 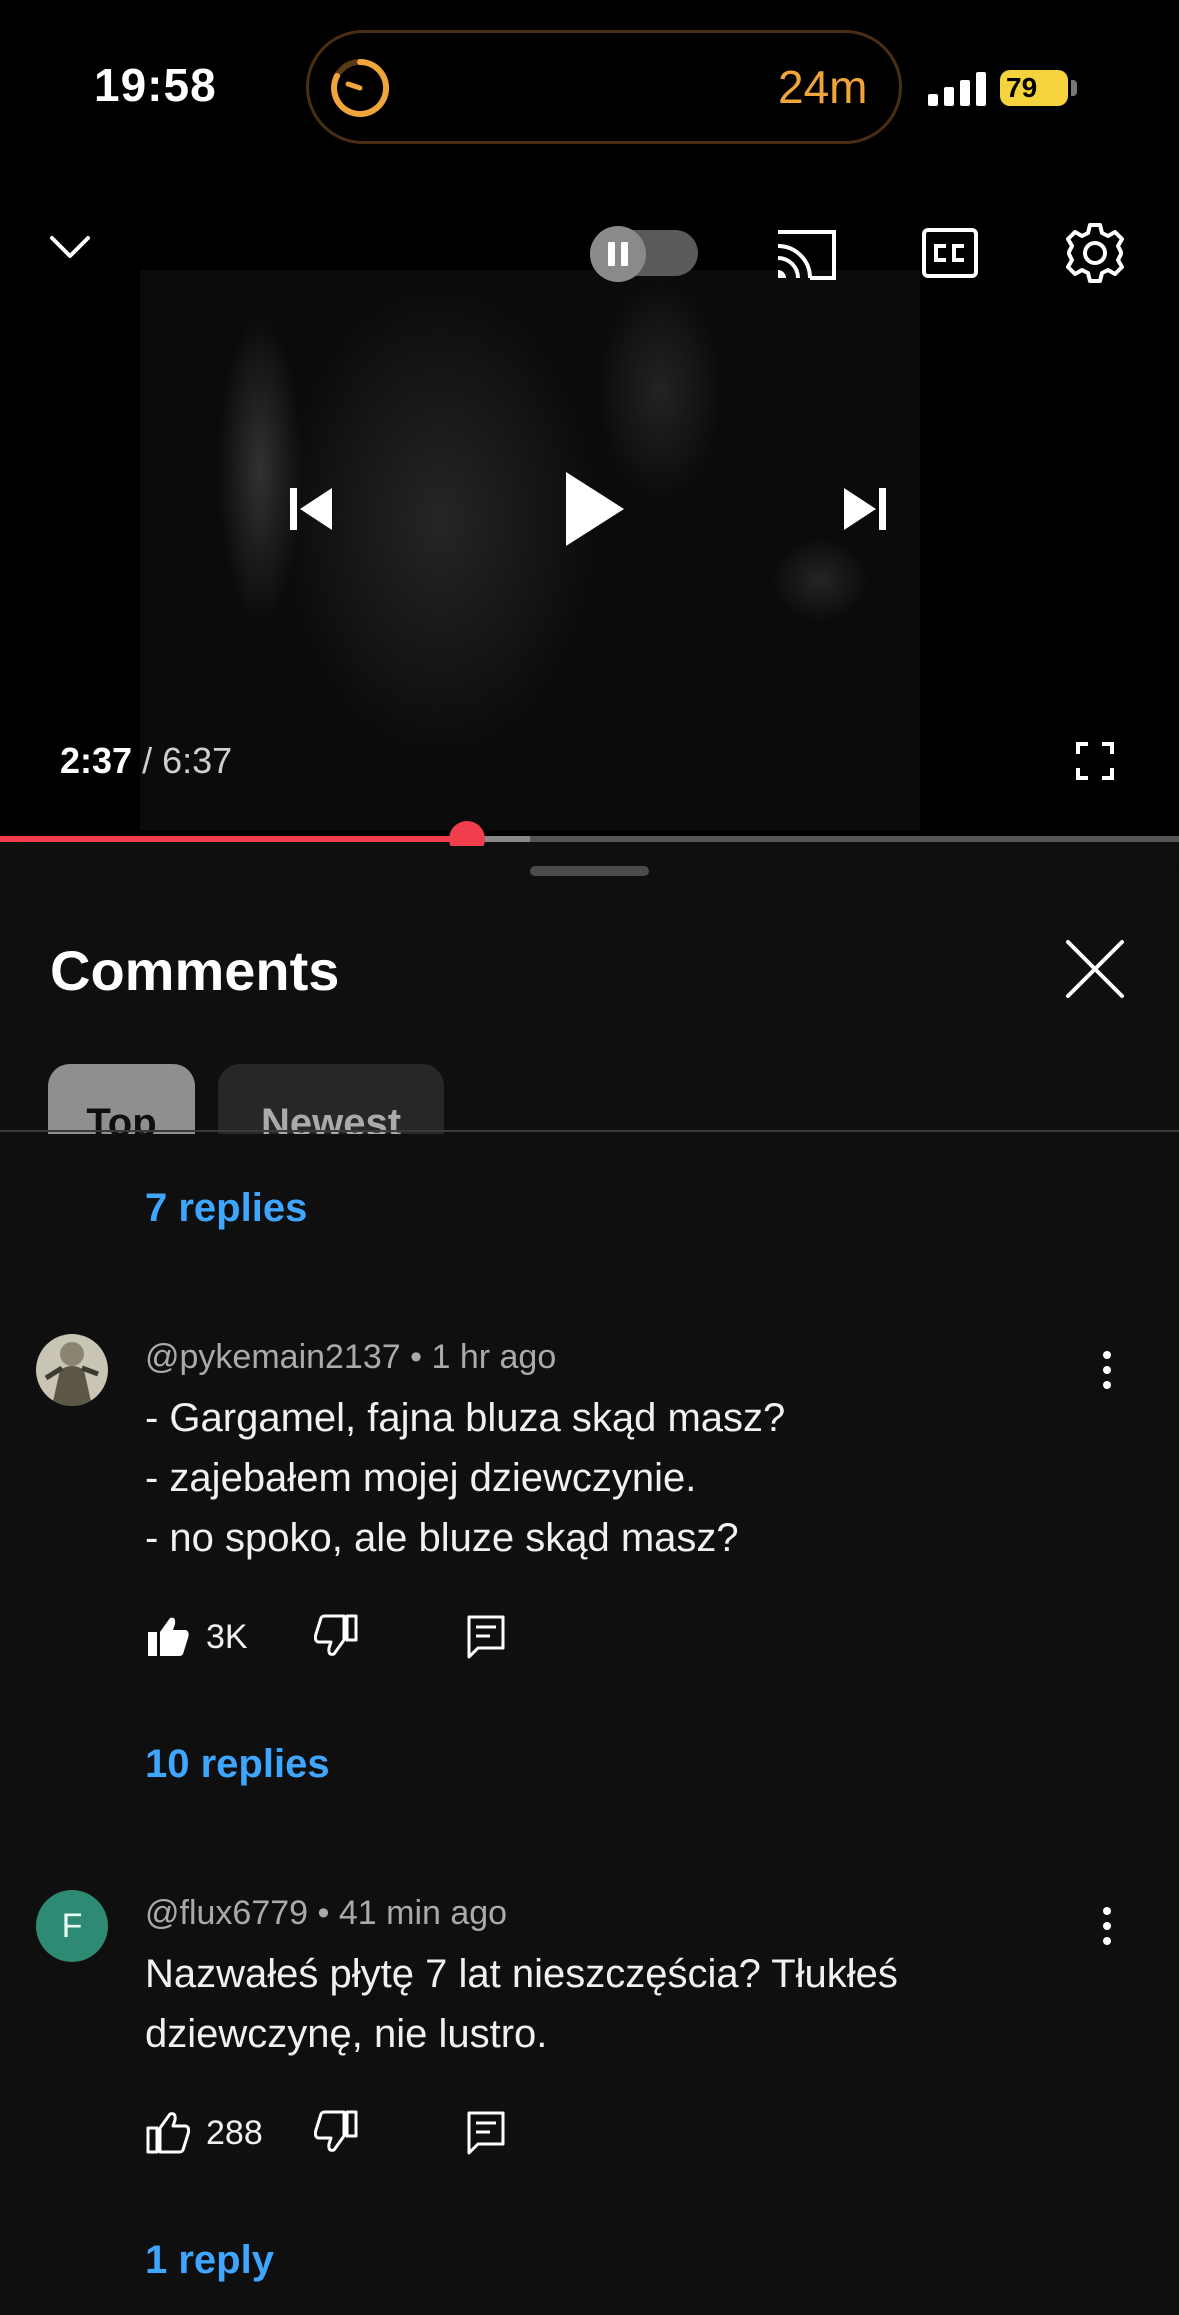 What do you see at coordinates (209, 2260) in the screenshot?
I see `view-replies-link: 1 reply` at bounding box center [209, 2260].